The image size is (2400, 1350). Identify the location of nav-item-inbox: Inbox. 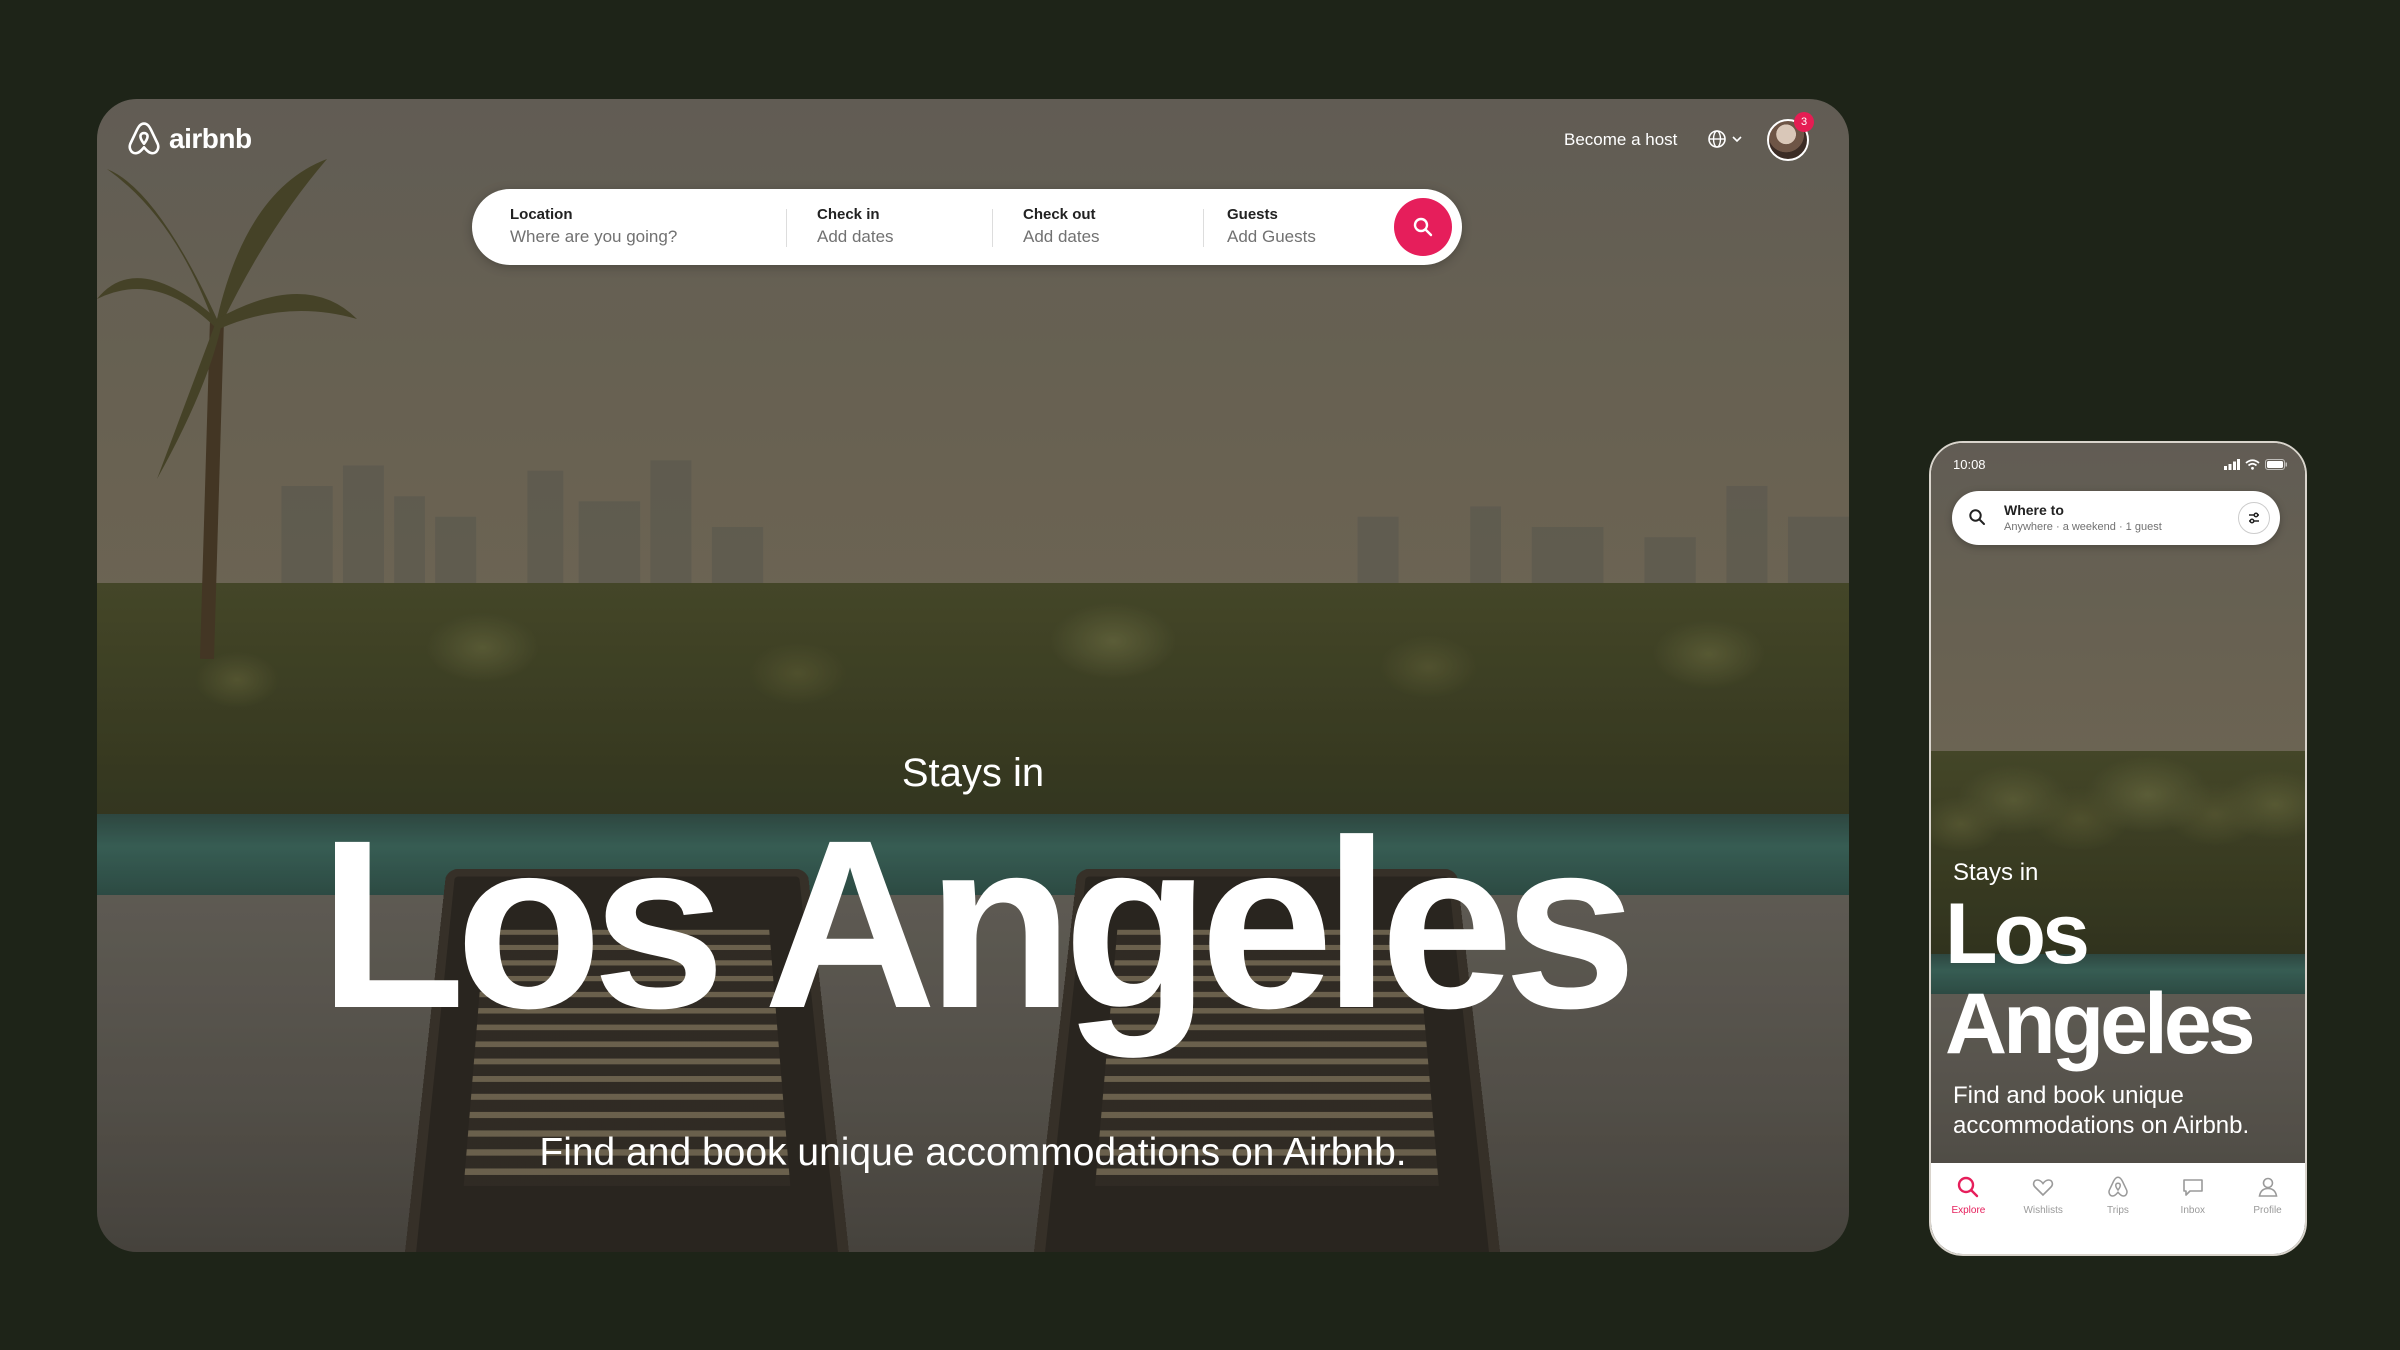
(2193, 1214).